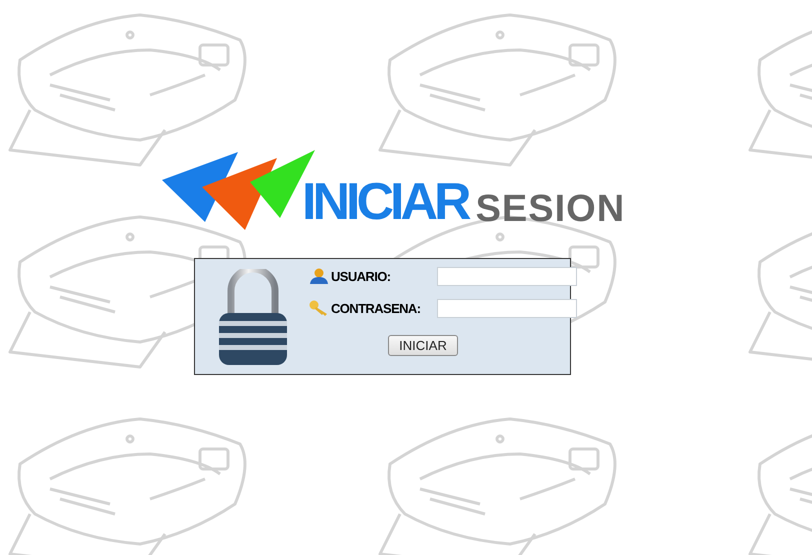  What do you see at coordinates (385, 202) in the screenshot?
I see `logo-title: INICIAR` at bounding box center [385, 202].